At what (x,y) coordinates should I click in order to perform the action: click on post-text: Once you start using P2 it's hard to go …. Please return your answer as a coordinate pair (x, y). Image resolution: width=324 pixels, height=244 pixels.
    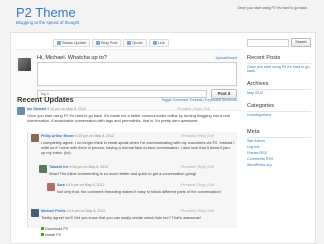
    Looking at the image, I should click on (128, 118).